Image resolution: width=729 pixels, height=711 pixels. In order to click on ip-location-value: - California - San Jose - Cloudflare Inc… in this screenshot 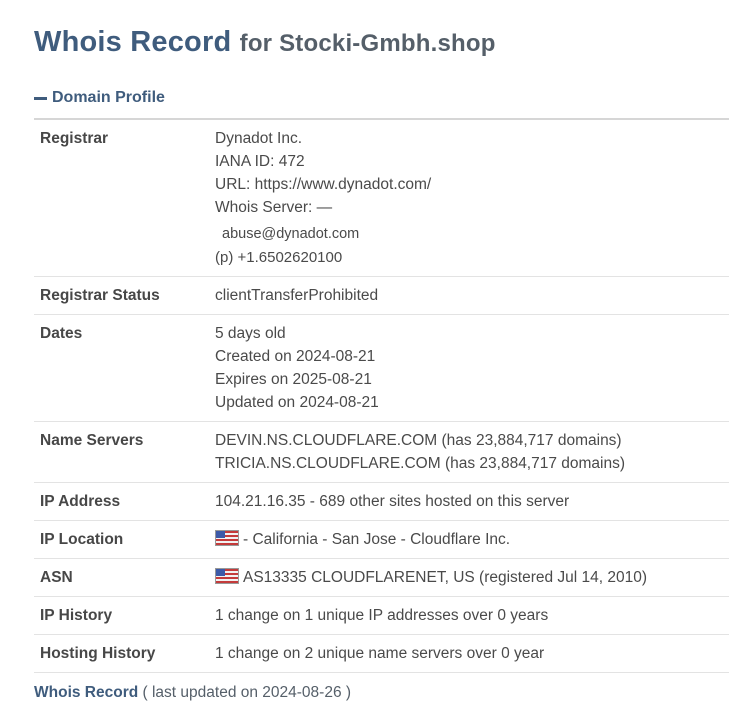, I will do `click(472, 539)`.